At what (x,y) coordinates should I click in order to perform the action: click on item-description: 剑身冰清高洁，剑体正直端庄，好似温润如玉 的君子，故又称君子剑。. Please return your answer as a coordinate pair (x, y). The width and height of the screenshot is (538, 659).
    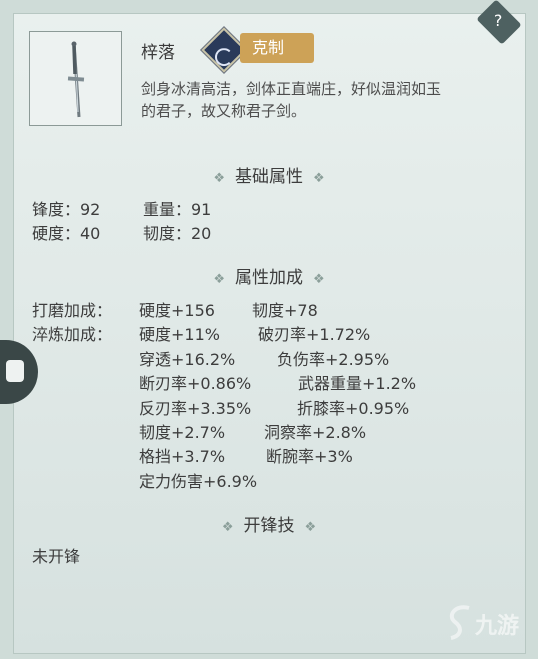
    Looking at the image, I should click on (333, 100).